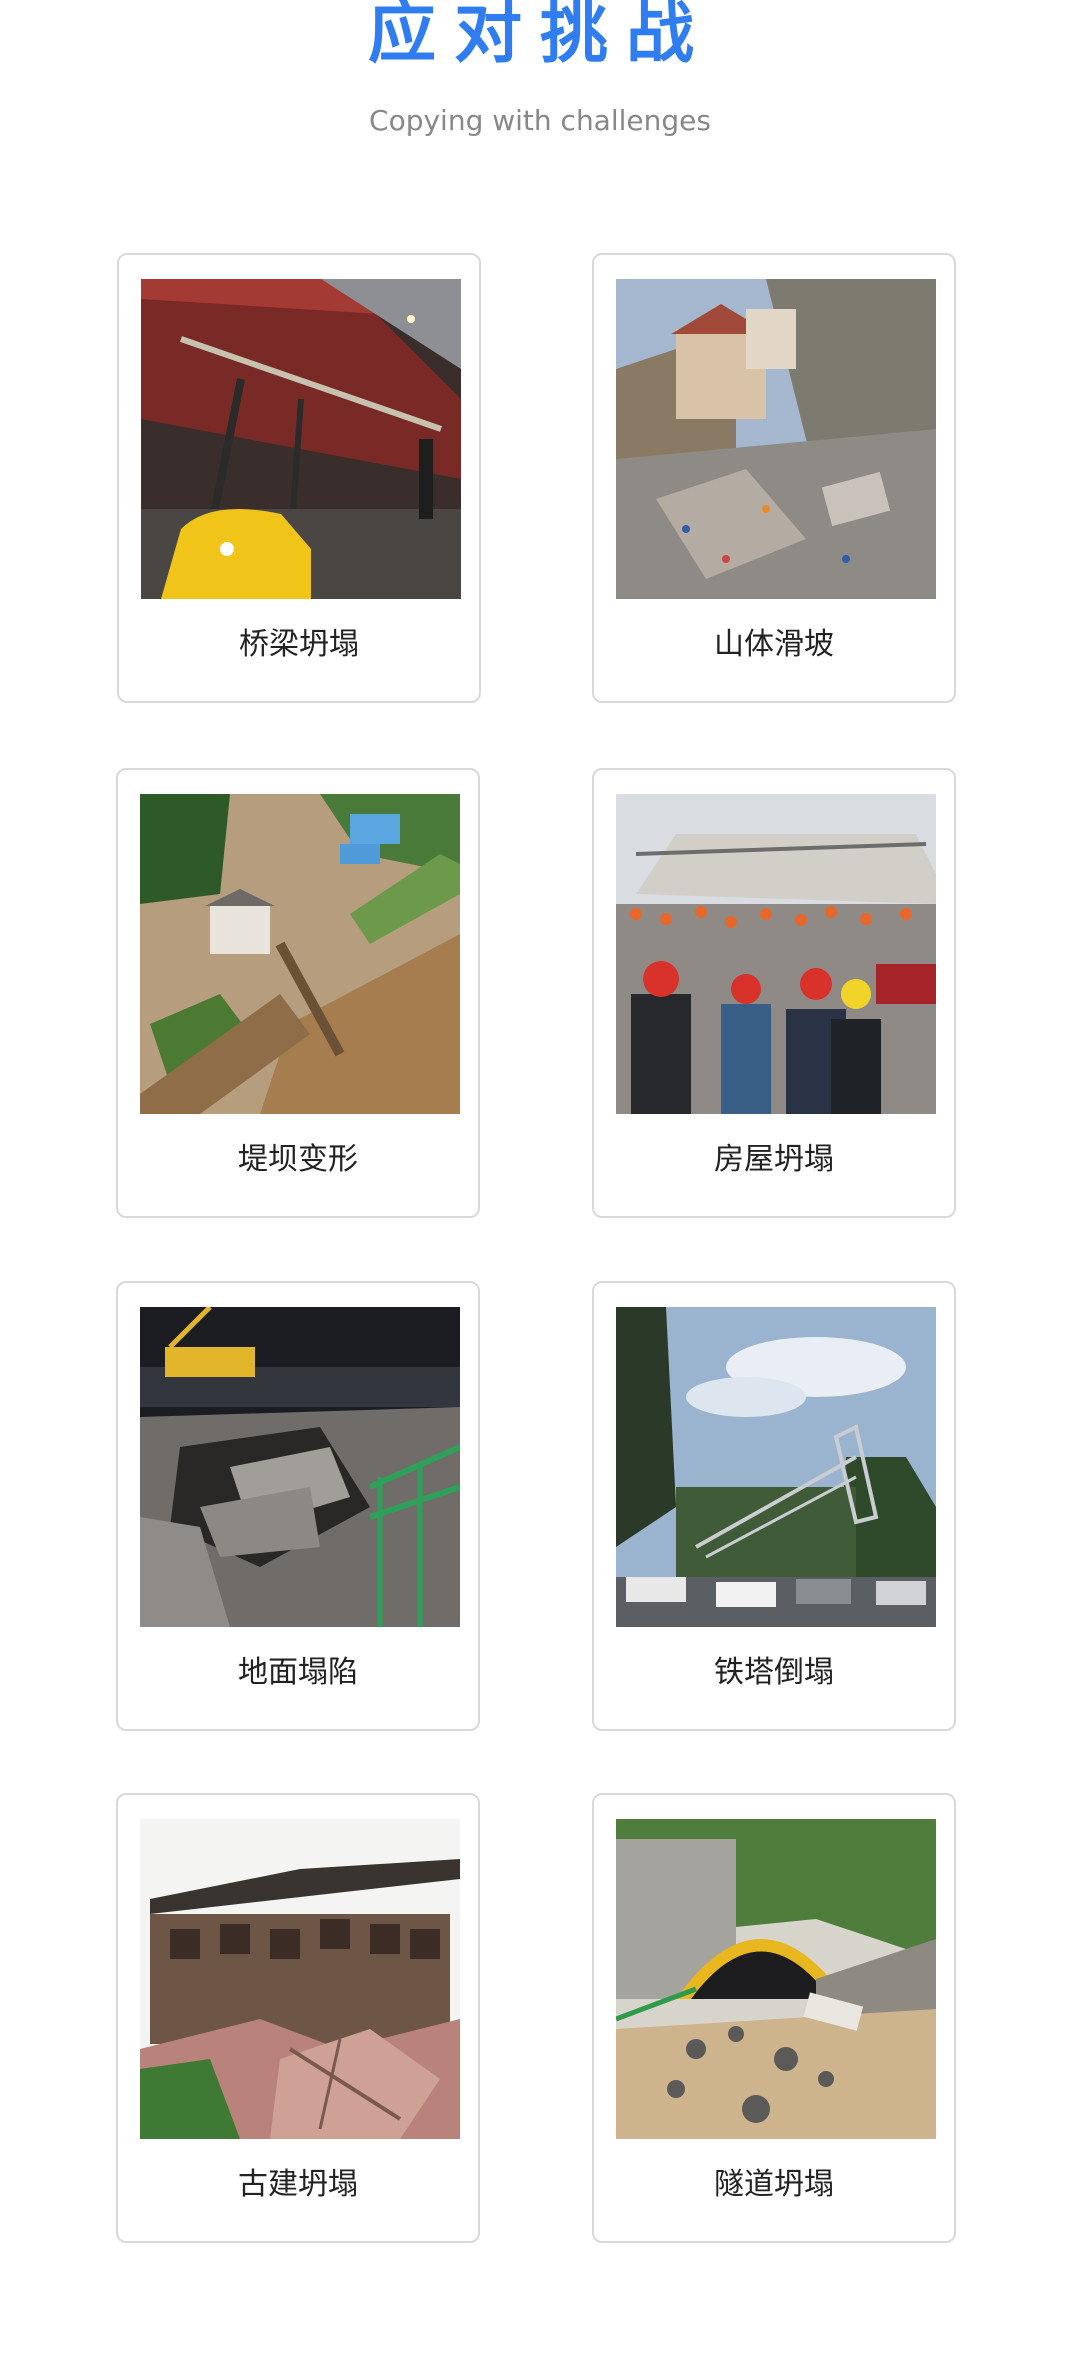 Image resolution: width=1080 pixels, height=2372 pixels. I want to click on card-label: 铁塔倒塌, so click(774, 1672).